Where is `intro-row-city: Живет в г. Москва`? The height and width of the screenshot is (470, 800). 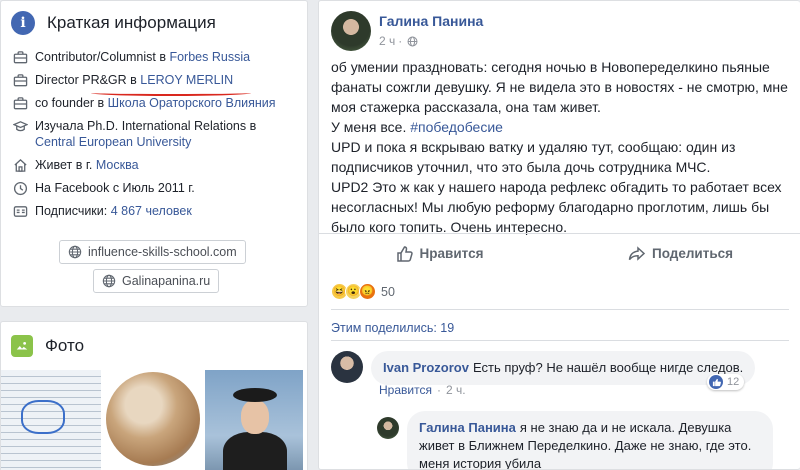
intro-row-city: Живет в г. Москва is located at coordinates (154, 165).